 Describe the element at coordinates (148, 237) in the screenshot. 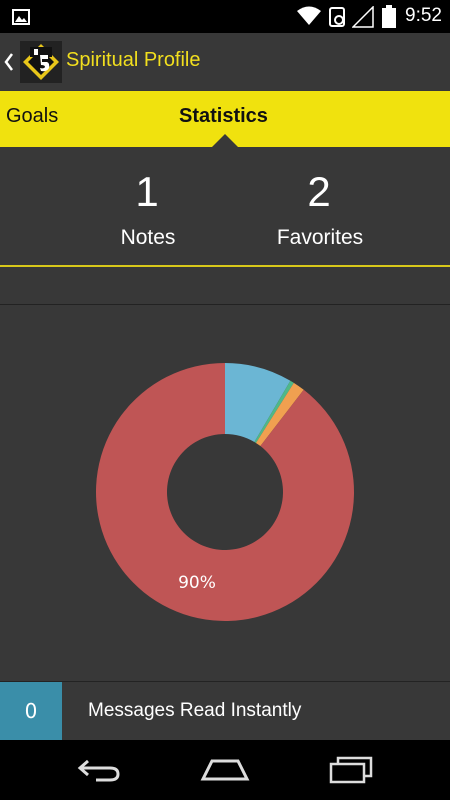

I see `notes-label: Notes` at that location.